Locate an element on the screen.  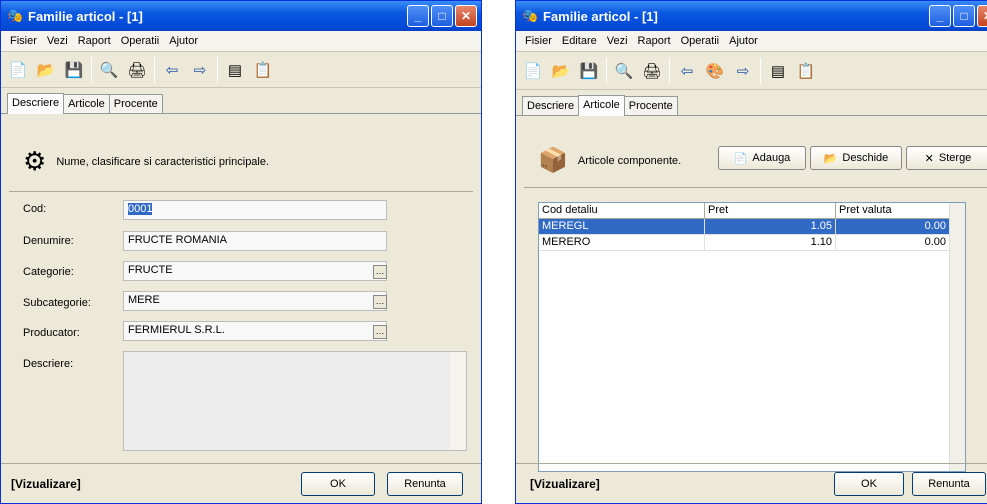
cod-row: Cod: is located at coordinates (73, 209).